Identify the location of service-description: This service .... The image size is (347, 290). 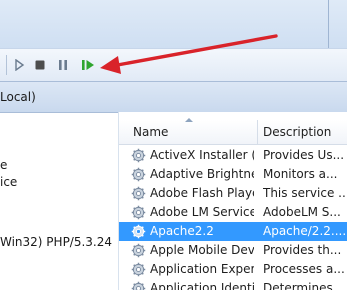
(305, 193).